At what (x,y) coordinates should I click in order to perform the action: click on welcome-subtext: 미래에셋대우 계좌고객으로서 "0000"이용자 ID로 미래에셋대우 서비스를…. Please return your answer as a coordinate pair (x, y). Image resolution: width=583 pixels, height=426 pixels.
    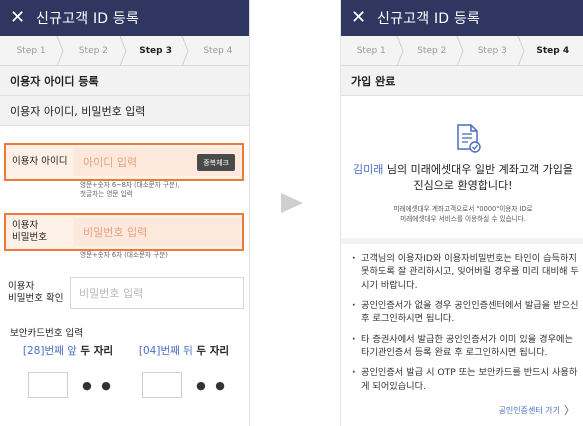
    Looking at the image, I should click on (463, 215).